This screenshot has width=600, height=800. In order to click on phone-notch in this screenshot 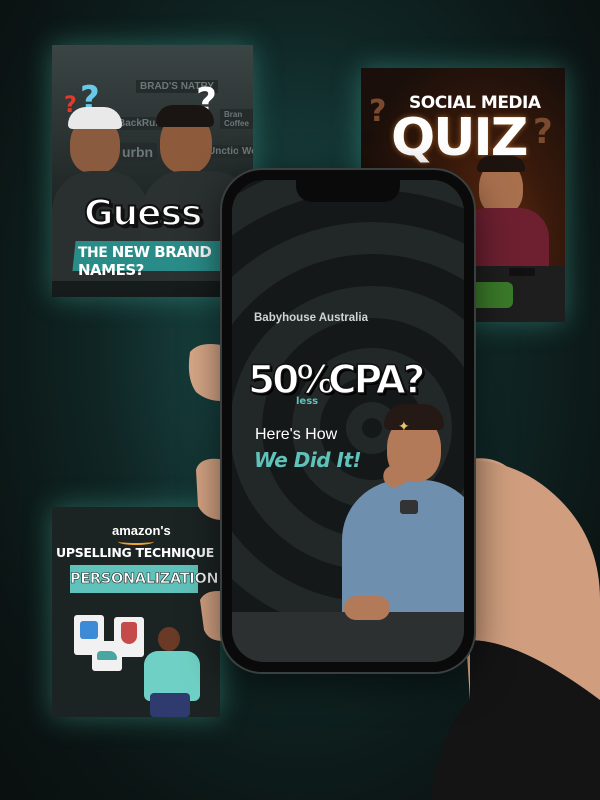, I will do `click(348, 191)`.